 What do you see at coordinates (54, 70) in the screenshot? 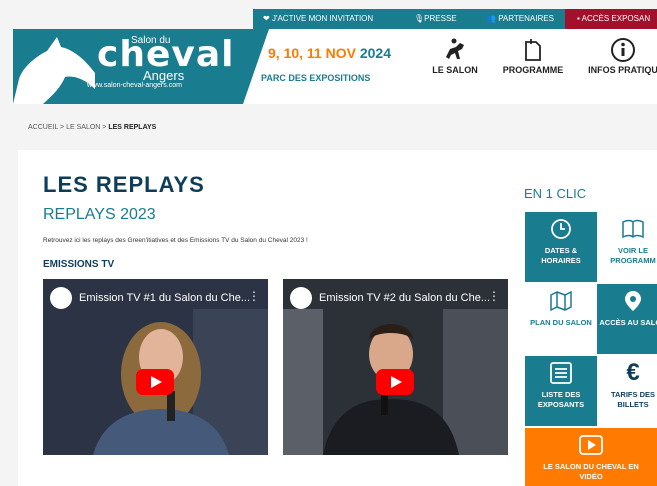
I see `horse-head-icon` at bounding box center [54, 70].